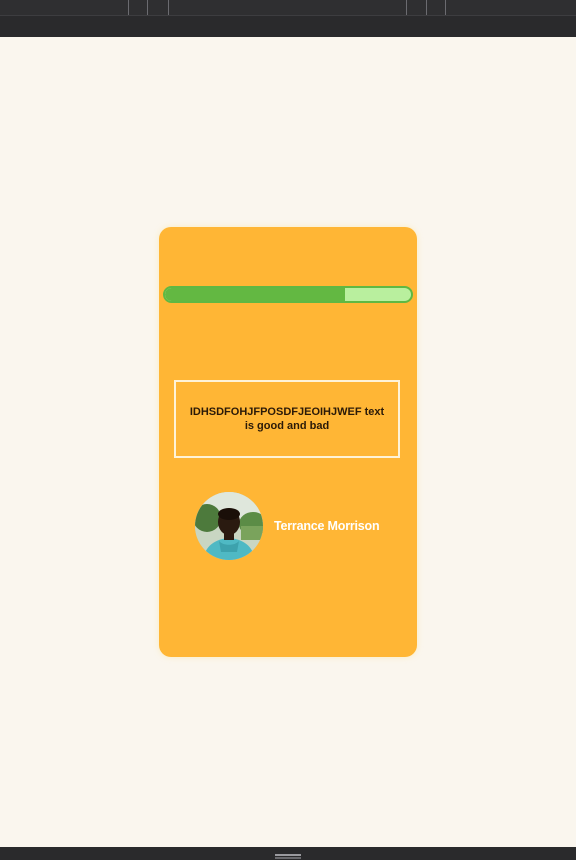 This screenshot has width=576, height=860. I want to click on progress-bar, so click(288, 294).